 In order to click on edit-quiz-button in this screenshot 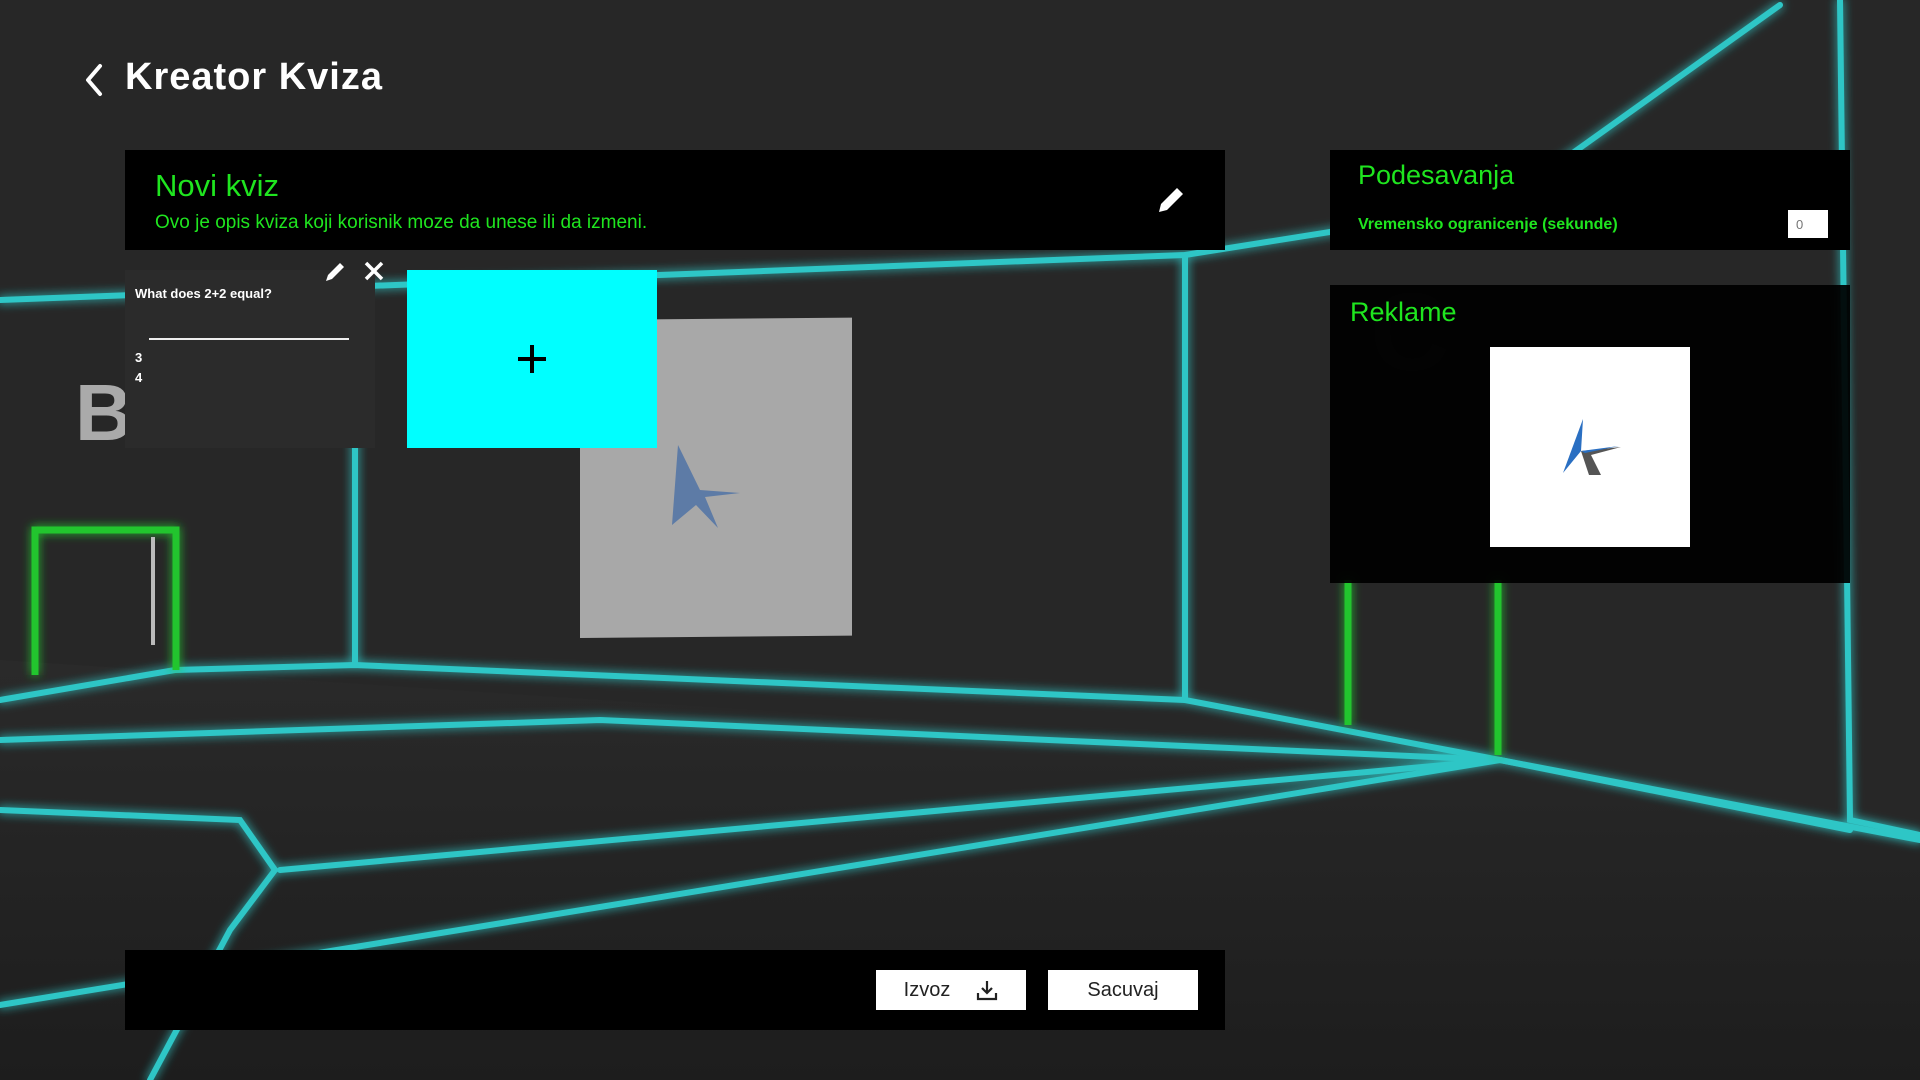, I will do `click(1171, 200)`.